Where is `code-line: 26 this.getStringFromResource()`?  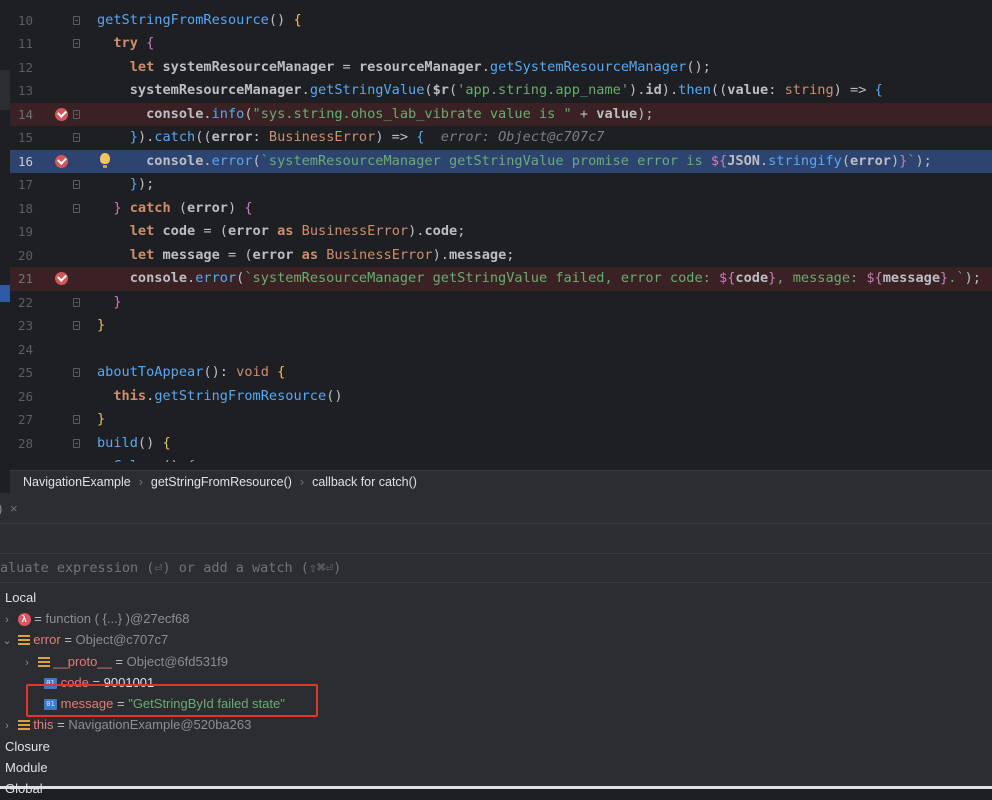 code-line: 26 this.getStringFromResource() is located at coordinates (501, 397).